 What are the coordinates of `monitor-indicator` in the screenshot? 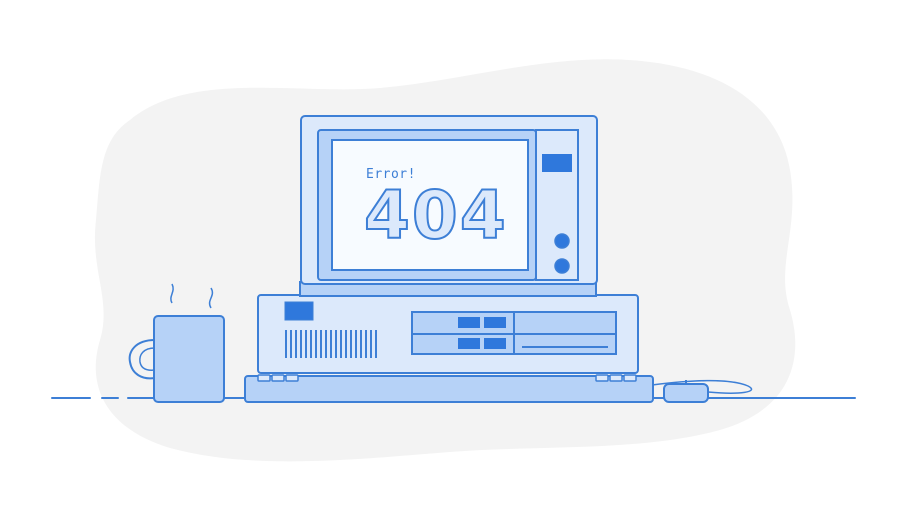 It's located at (557, 163).